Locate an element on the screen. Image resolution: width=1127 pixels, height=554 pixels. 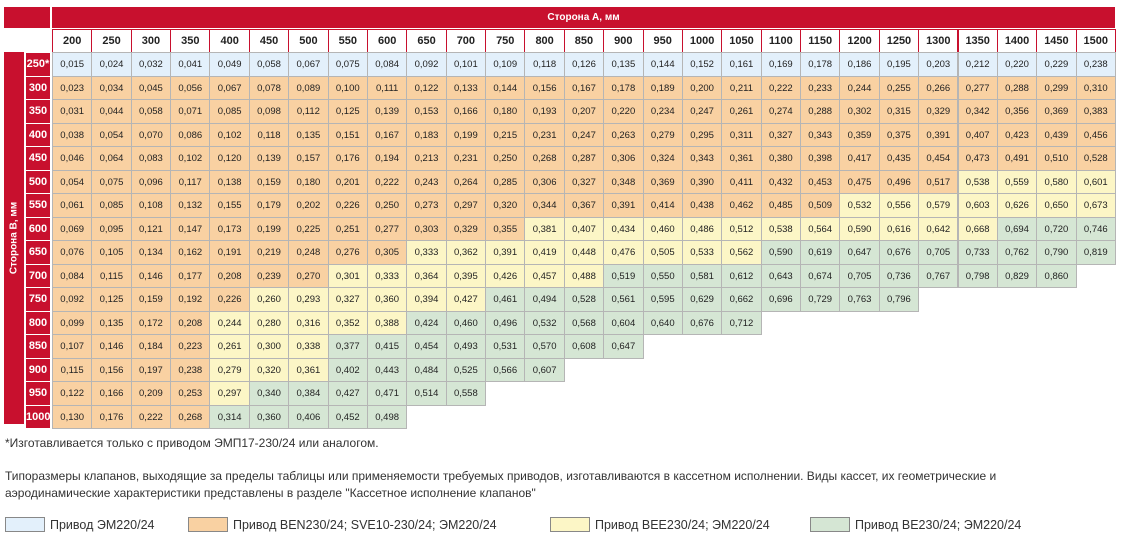
table-cell: 0,590 is located at coordinates (859, 228).